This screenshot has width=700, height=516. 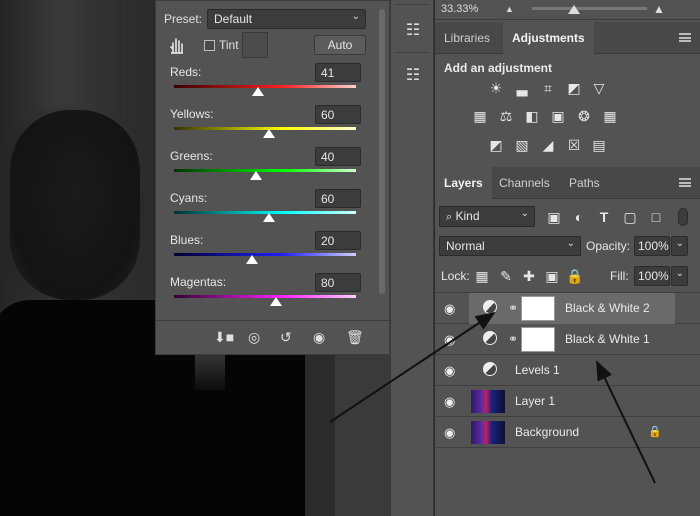 I want to click on arrow-to-bw1, so click(x=626, y=422).